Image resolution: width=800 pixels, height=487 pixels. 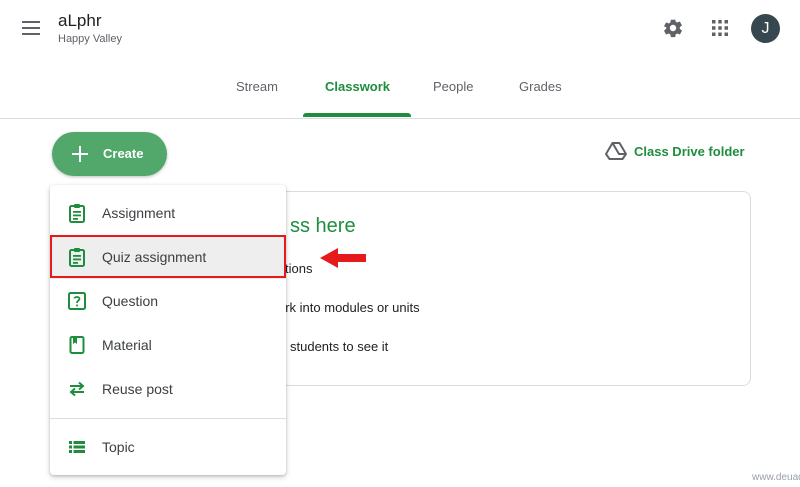 I want to click on empty-state-heading: ss here, so click(x=323, y=226).